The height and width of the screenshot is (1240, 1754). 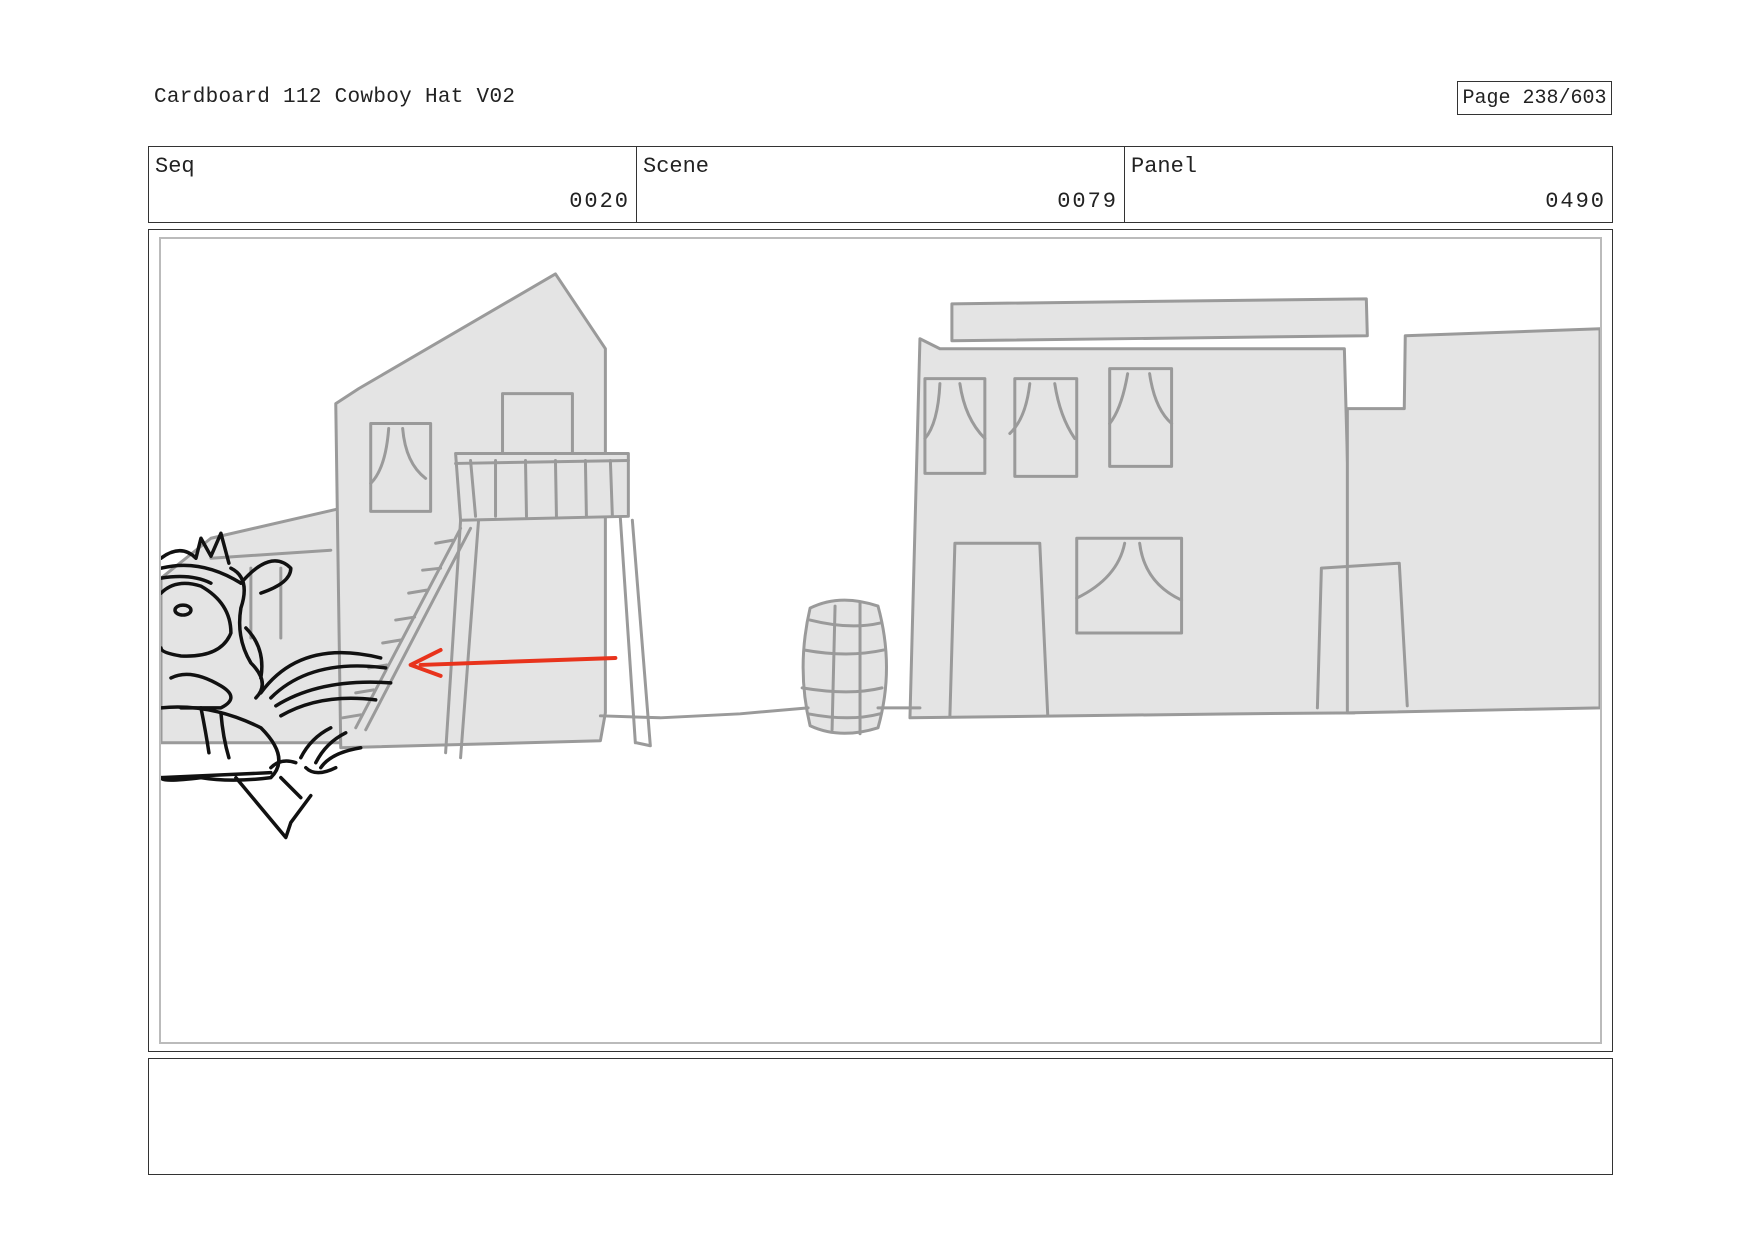 What do you see at coordinates (1164, 166) in the screenshot?
I see `panel-label: Panel` at bounding box center [1164, 166].